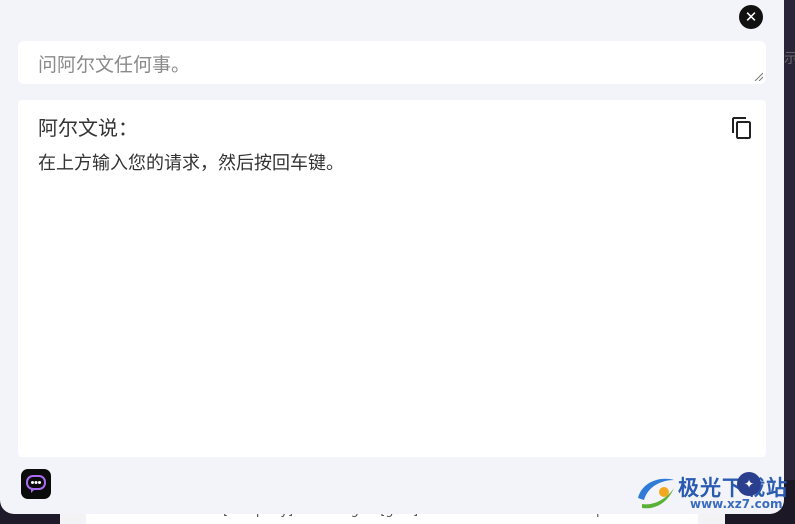 The image size is (795, 524). I want to click on sparkle-icon: ✦, so click(749, 484).